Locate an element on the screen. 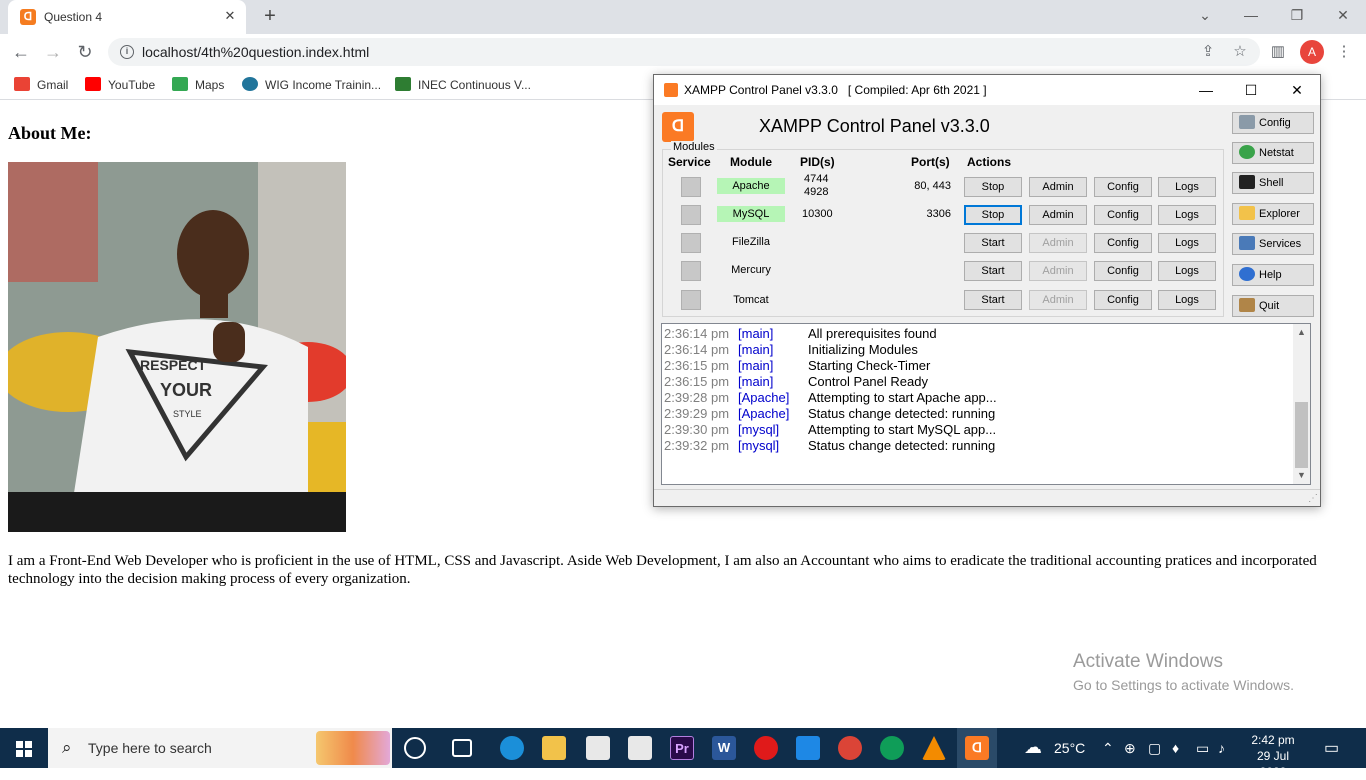 The height and width of the screenshot is (780, 1366). start-button is located at coordinates (24, 748).